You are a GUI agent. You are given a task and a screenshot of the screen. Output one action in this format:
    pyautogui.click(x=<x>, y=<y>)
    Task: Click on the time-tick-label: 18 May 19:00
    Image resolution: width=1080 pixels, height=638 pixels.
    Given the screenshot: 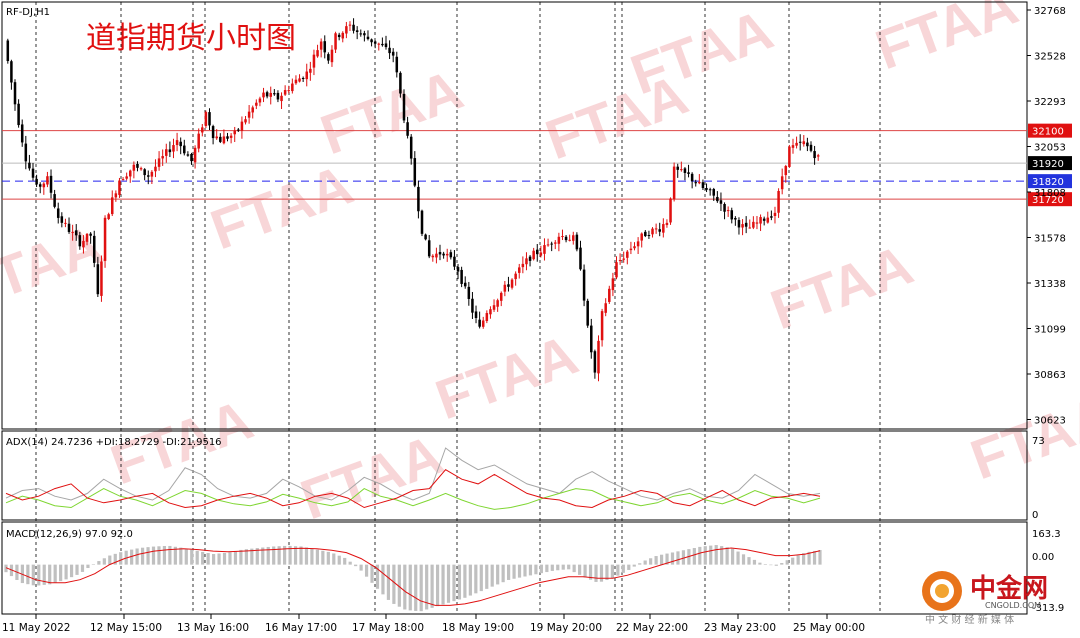 What is the action you would take?
    pyautogui.click(x=478, y=628)
    